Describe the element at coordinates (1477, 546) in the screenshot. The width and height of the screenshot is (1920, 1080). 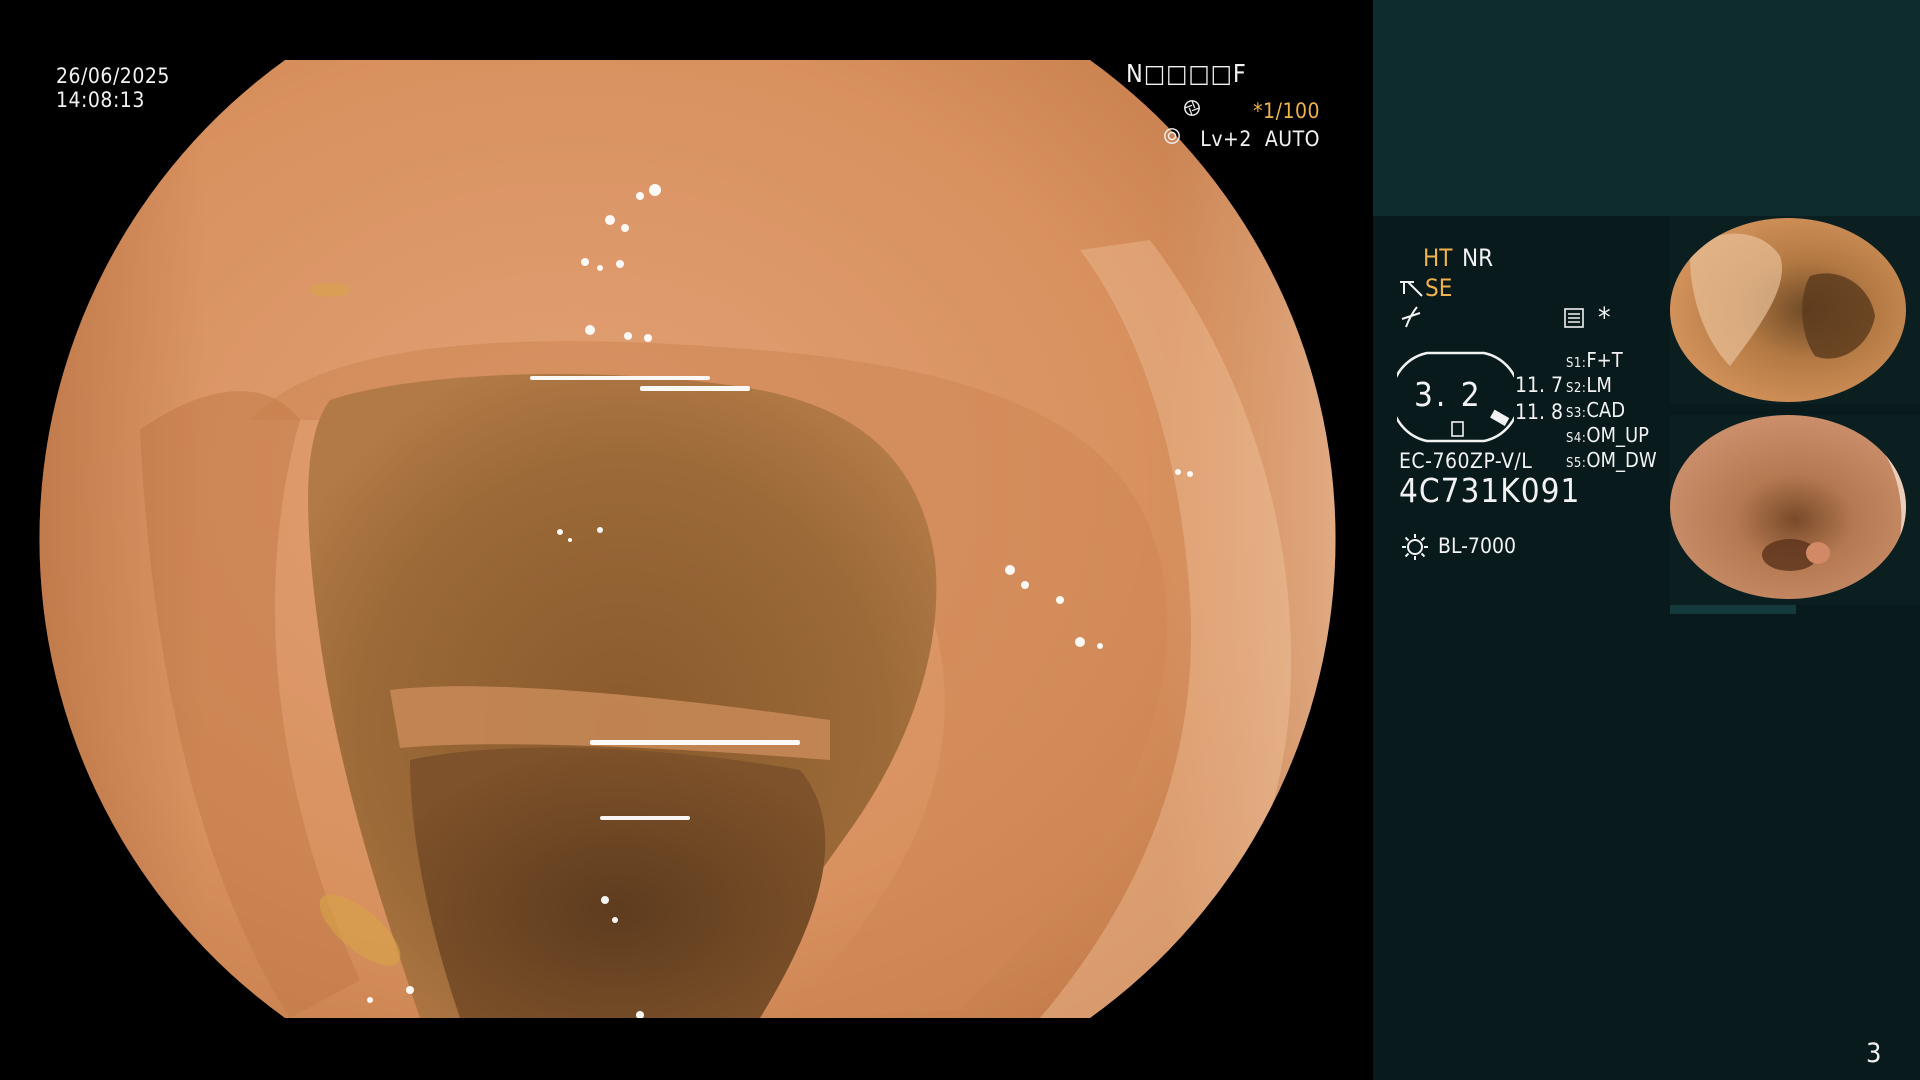
I see `light-source-model: BL-7000` at that location.